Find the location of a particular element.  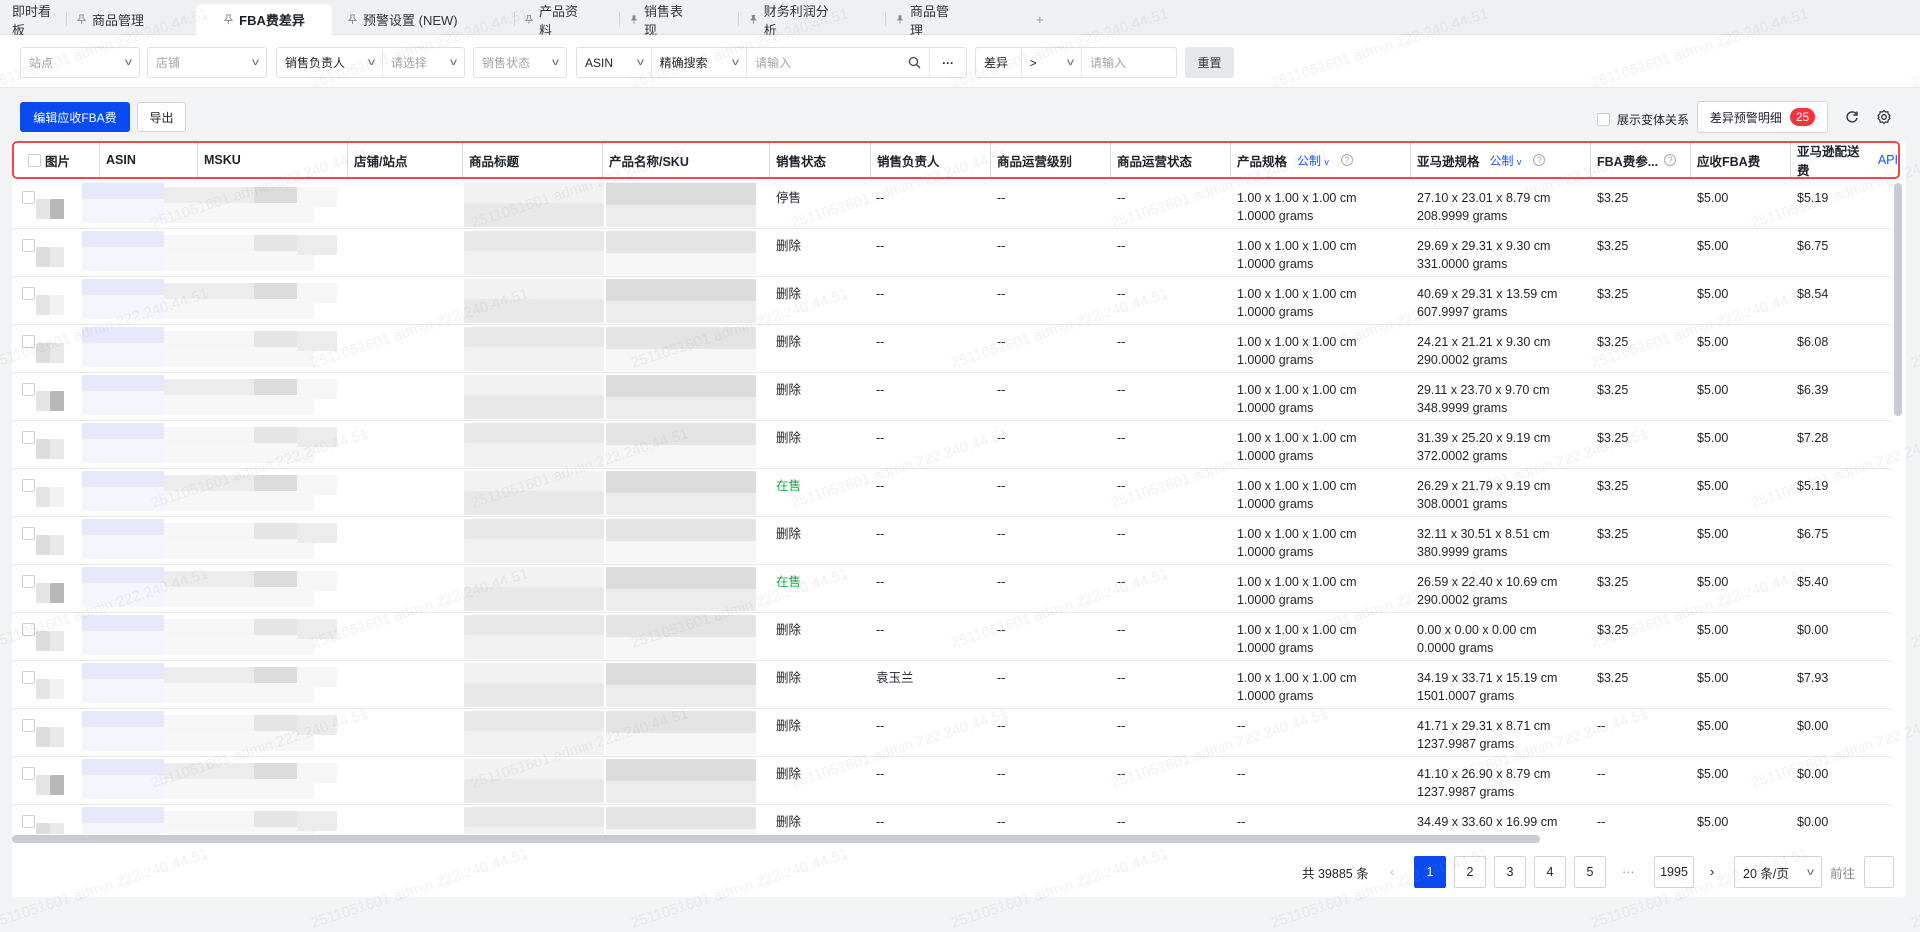

diff-operator-select: > v is located at coordinates (1052, 62).